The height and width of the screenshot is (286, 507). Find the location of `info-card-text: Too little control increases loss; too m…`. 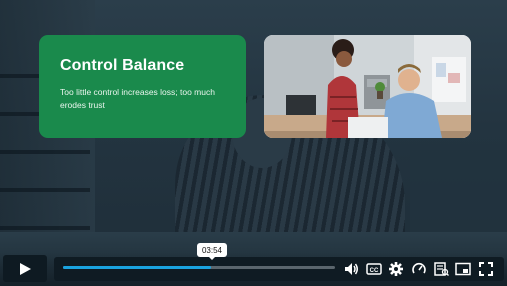

info-card-text: Too little control increases loss; too m… is located at coordinates (137, 98).